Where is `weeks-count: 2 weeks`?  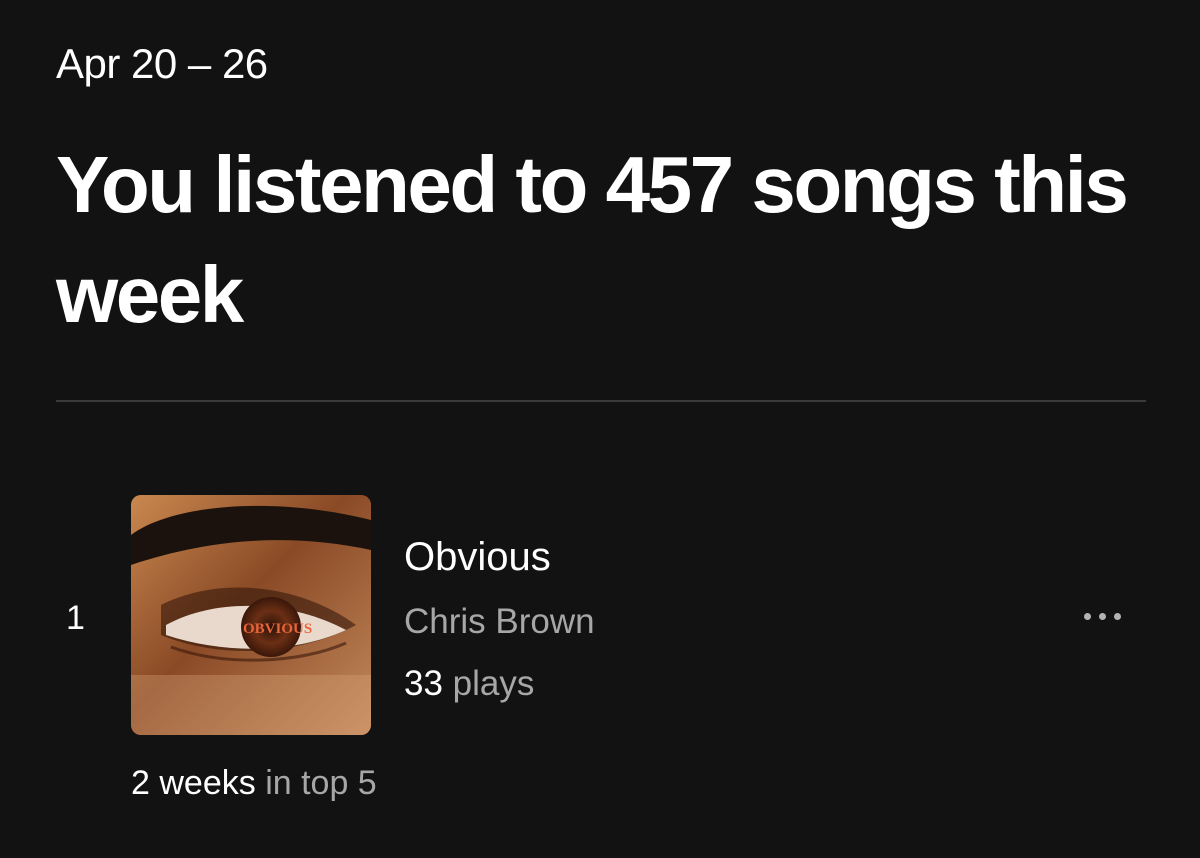 weeks-count: 2 weeks is located at coordinates (193, 783).